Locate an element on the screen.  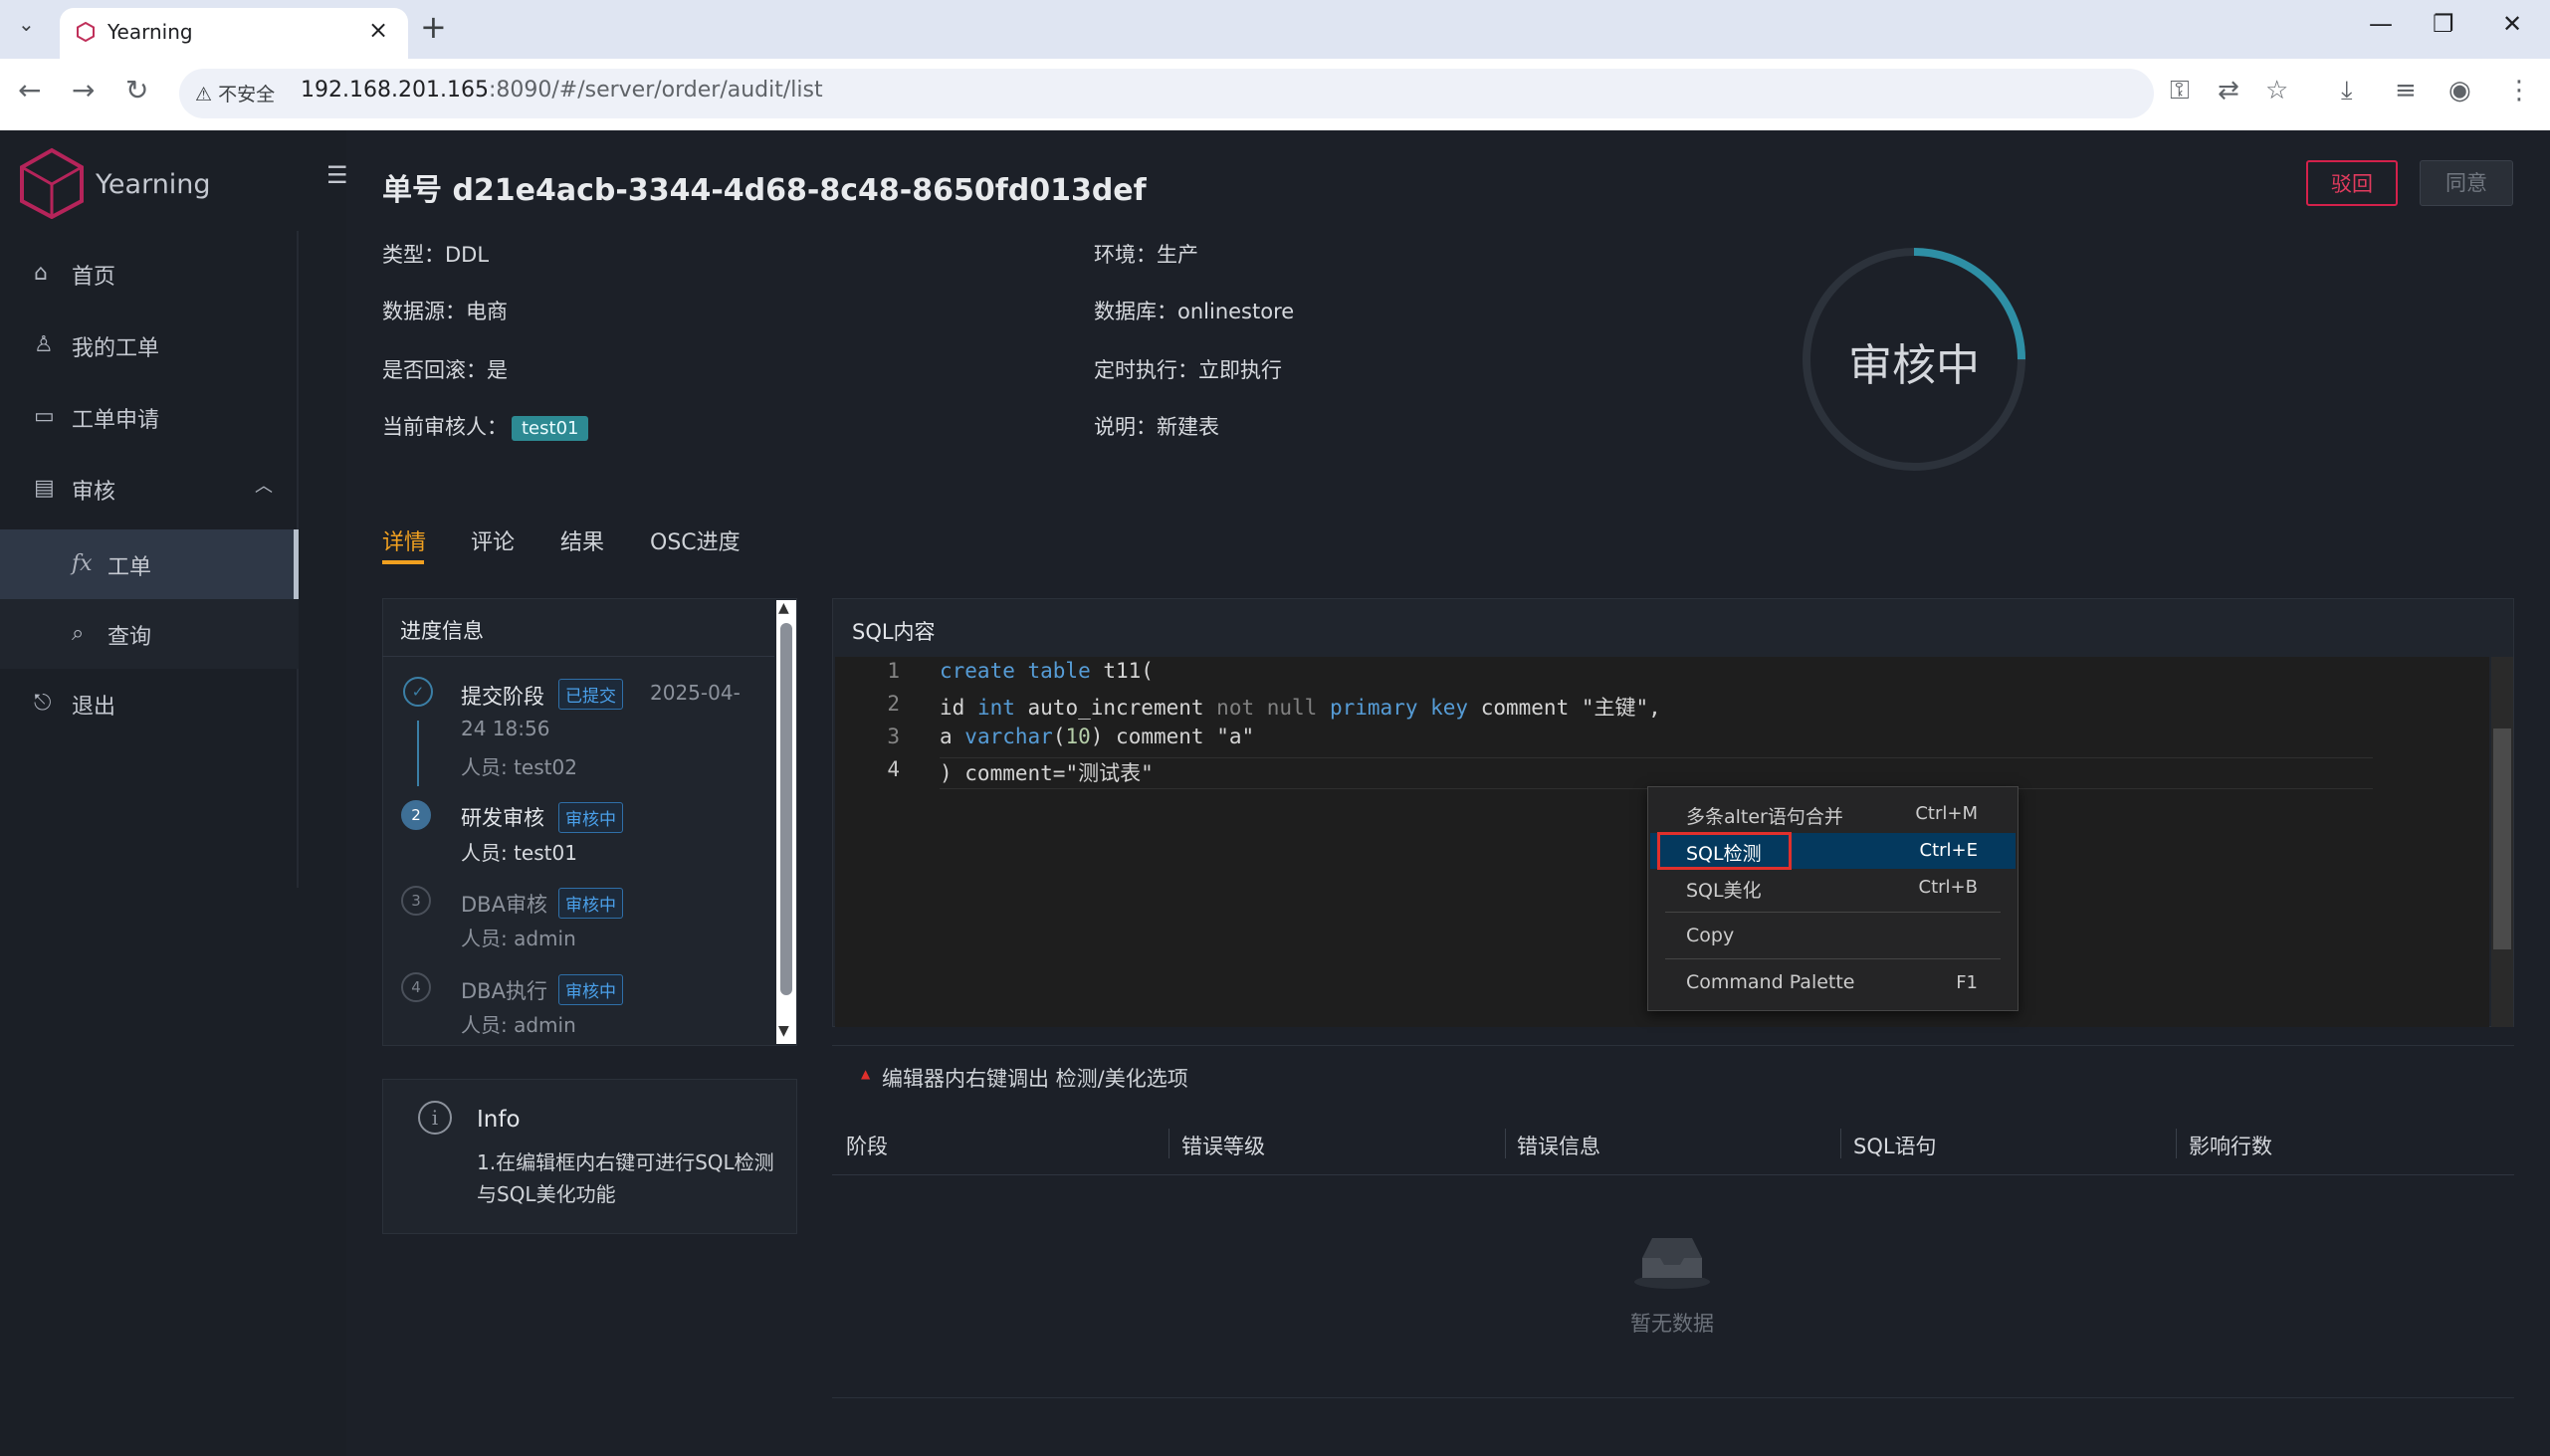
step-time-continued: 24 18:56 is located at coordinates (505, 728).